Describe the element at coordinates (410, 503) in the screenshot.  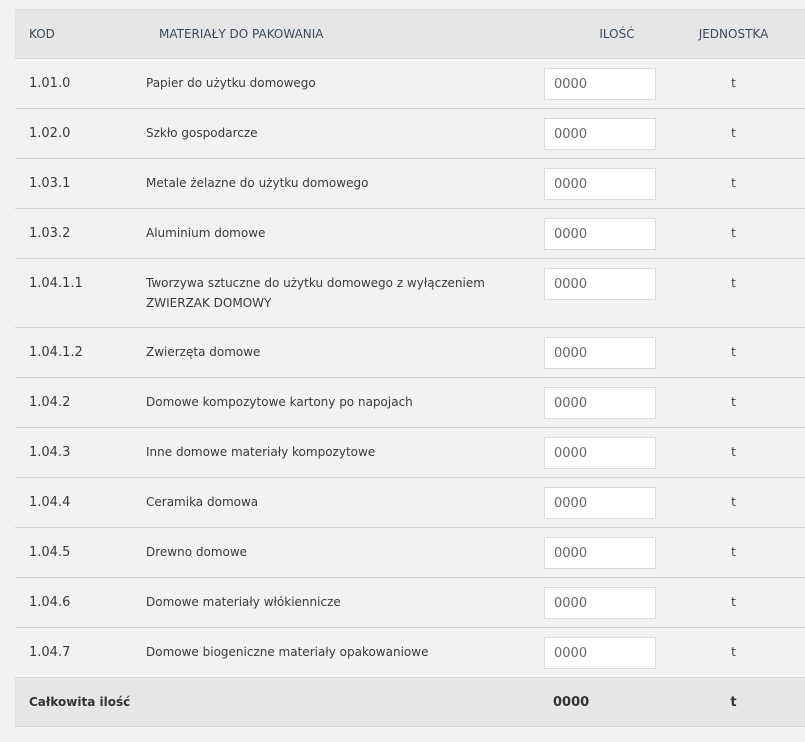
I see `table-row: 1.04.4 Ceramika domowa t` at that location.